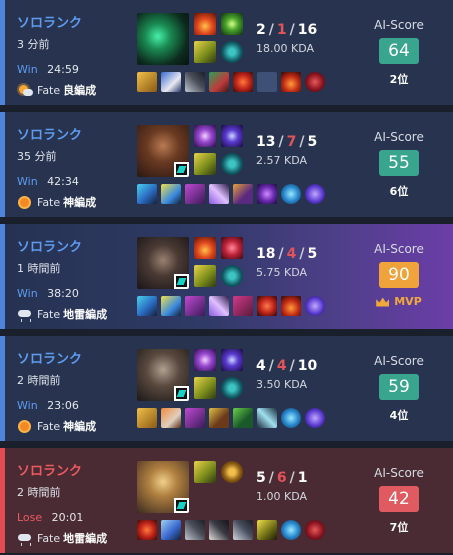 This screenshot has width=453, height=555. Describe the element at coordinates (261, 30) in the screenshot. I see `kills: 2` at that location.